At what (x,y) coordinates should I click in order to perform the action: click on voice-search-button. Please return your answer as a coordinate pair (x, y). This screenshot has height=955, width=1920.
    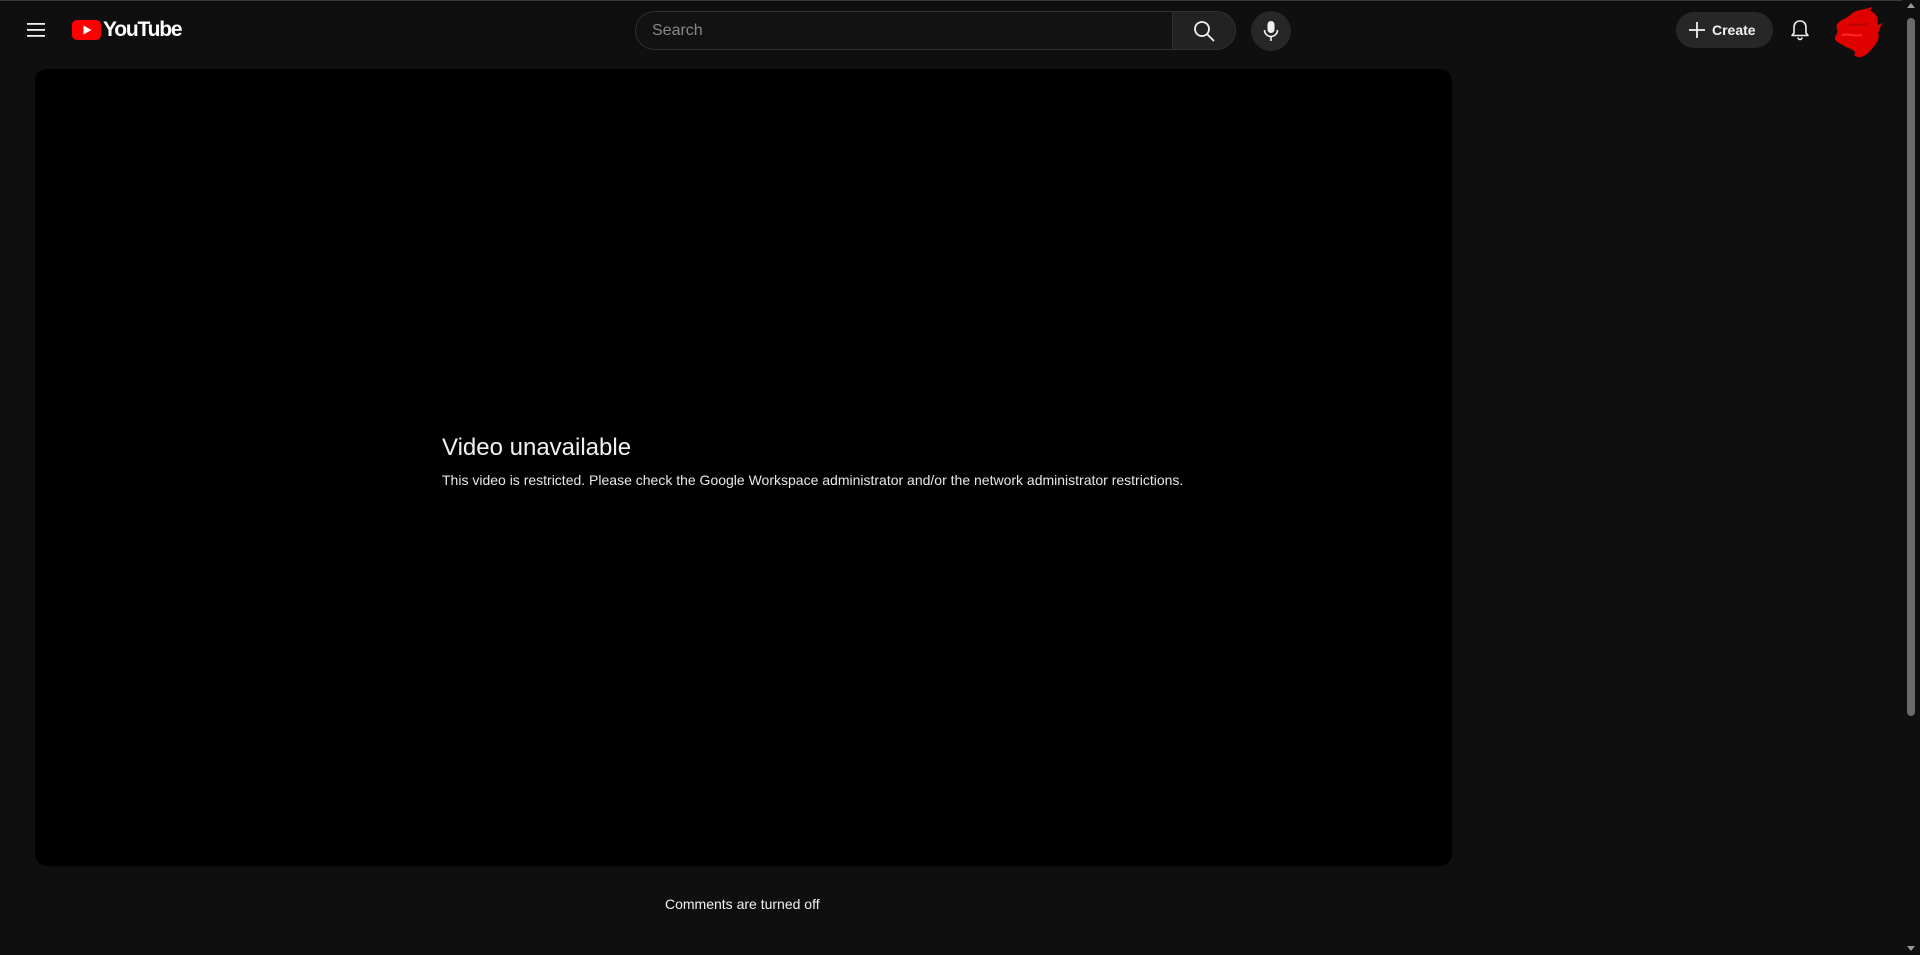
    Looking at the image, I should click on (1271, 31).